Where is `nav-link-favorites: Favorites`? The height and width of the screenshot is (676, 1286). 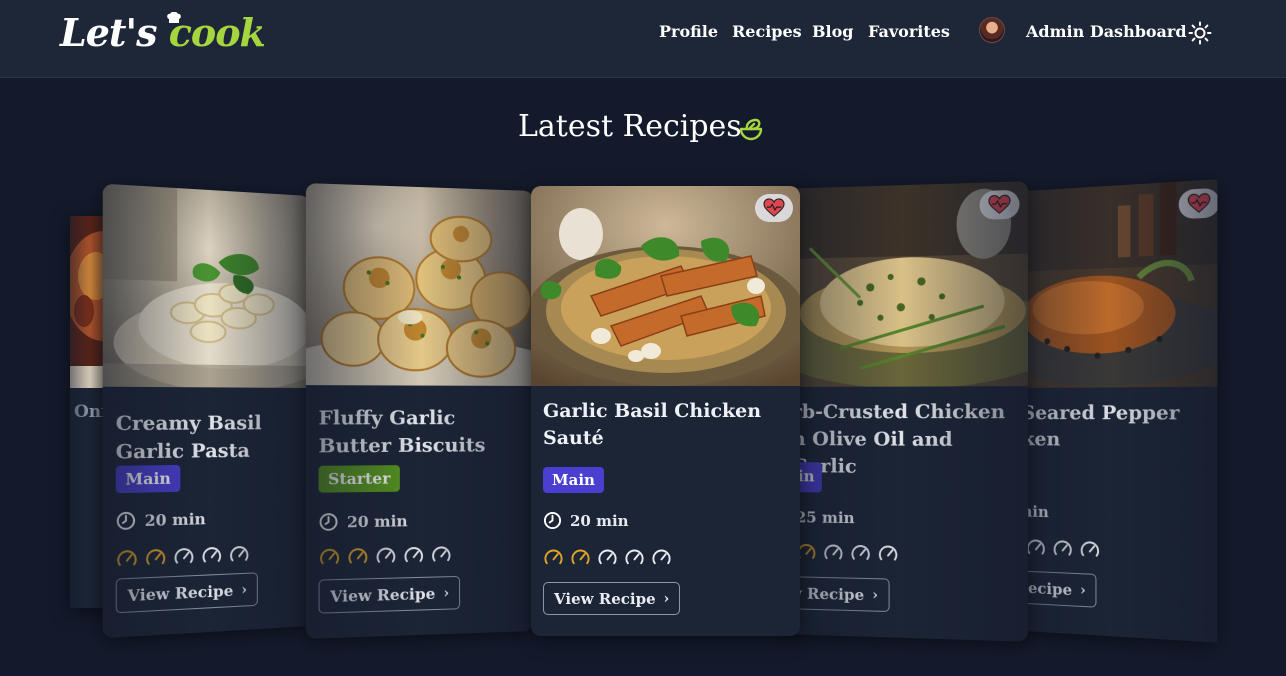 nav-link-favorites: Favorites is located at coordinates (909, 31).